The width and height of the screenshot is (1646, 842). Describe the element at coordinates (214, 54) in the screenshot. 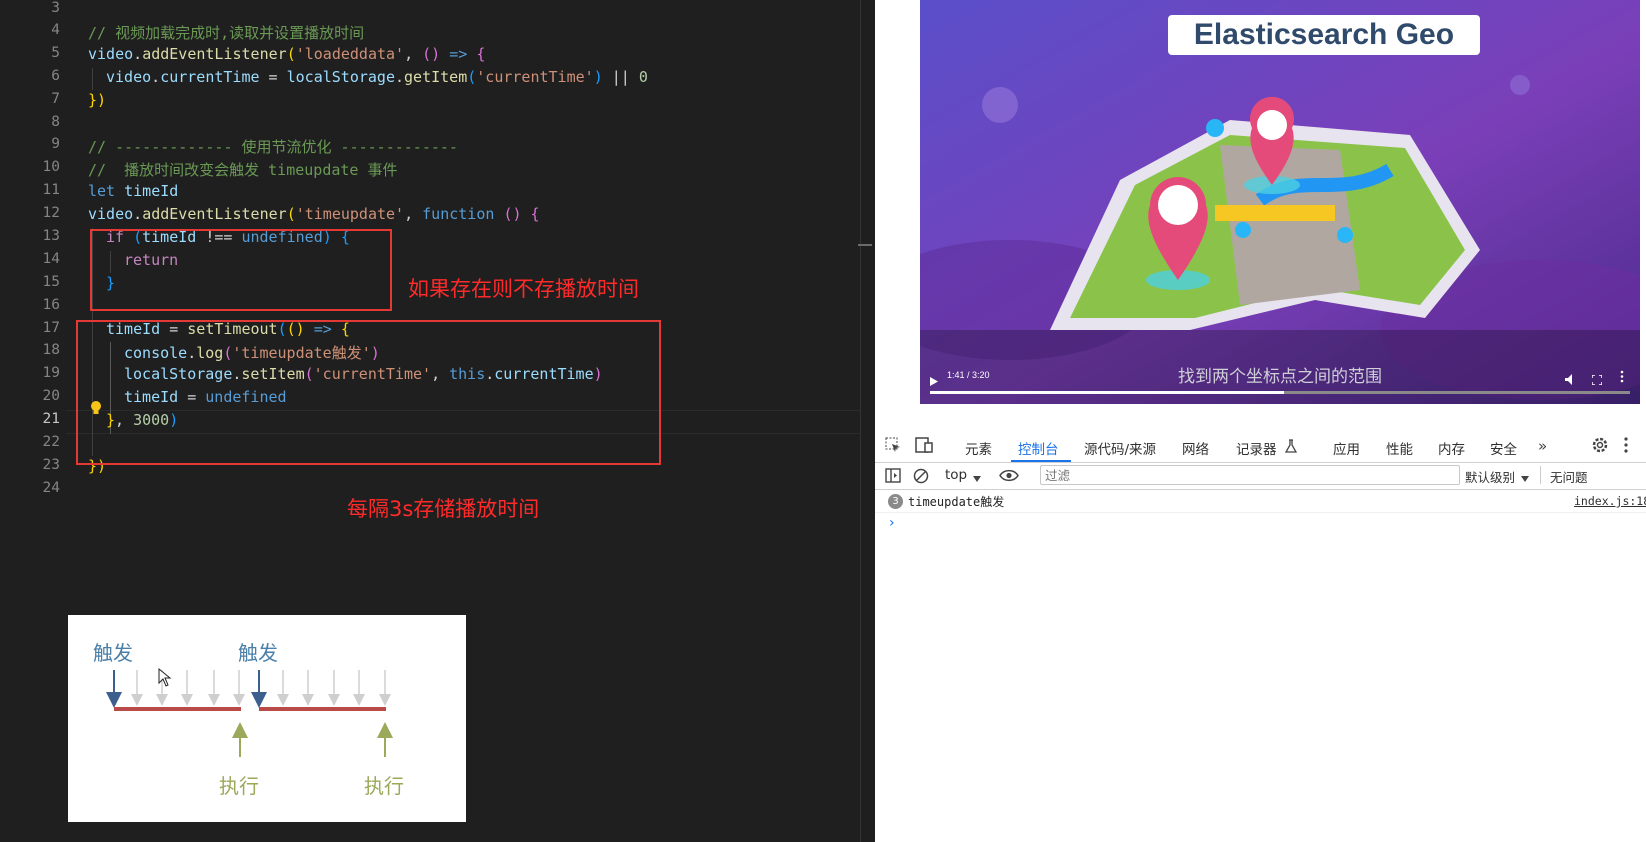

I see `code-token: addEventListener` at that location.